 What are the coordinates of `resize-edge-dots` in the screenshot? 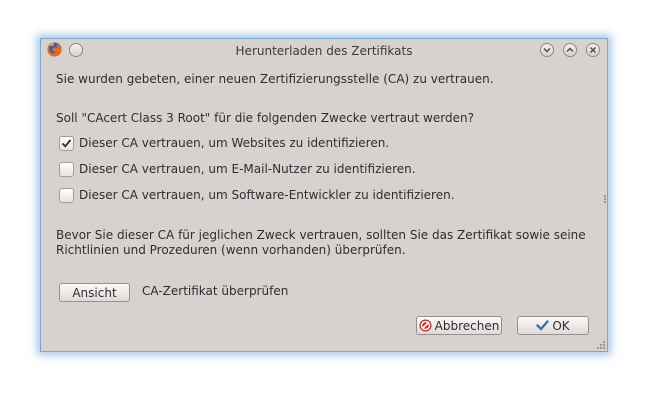 It's located at (605, 199).